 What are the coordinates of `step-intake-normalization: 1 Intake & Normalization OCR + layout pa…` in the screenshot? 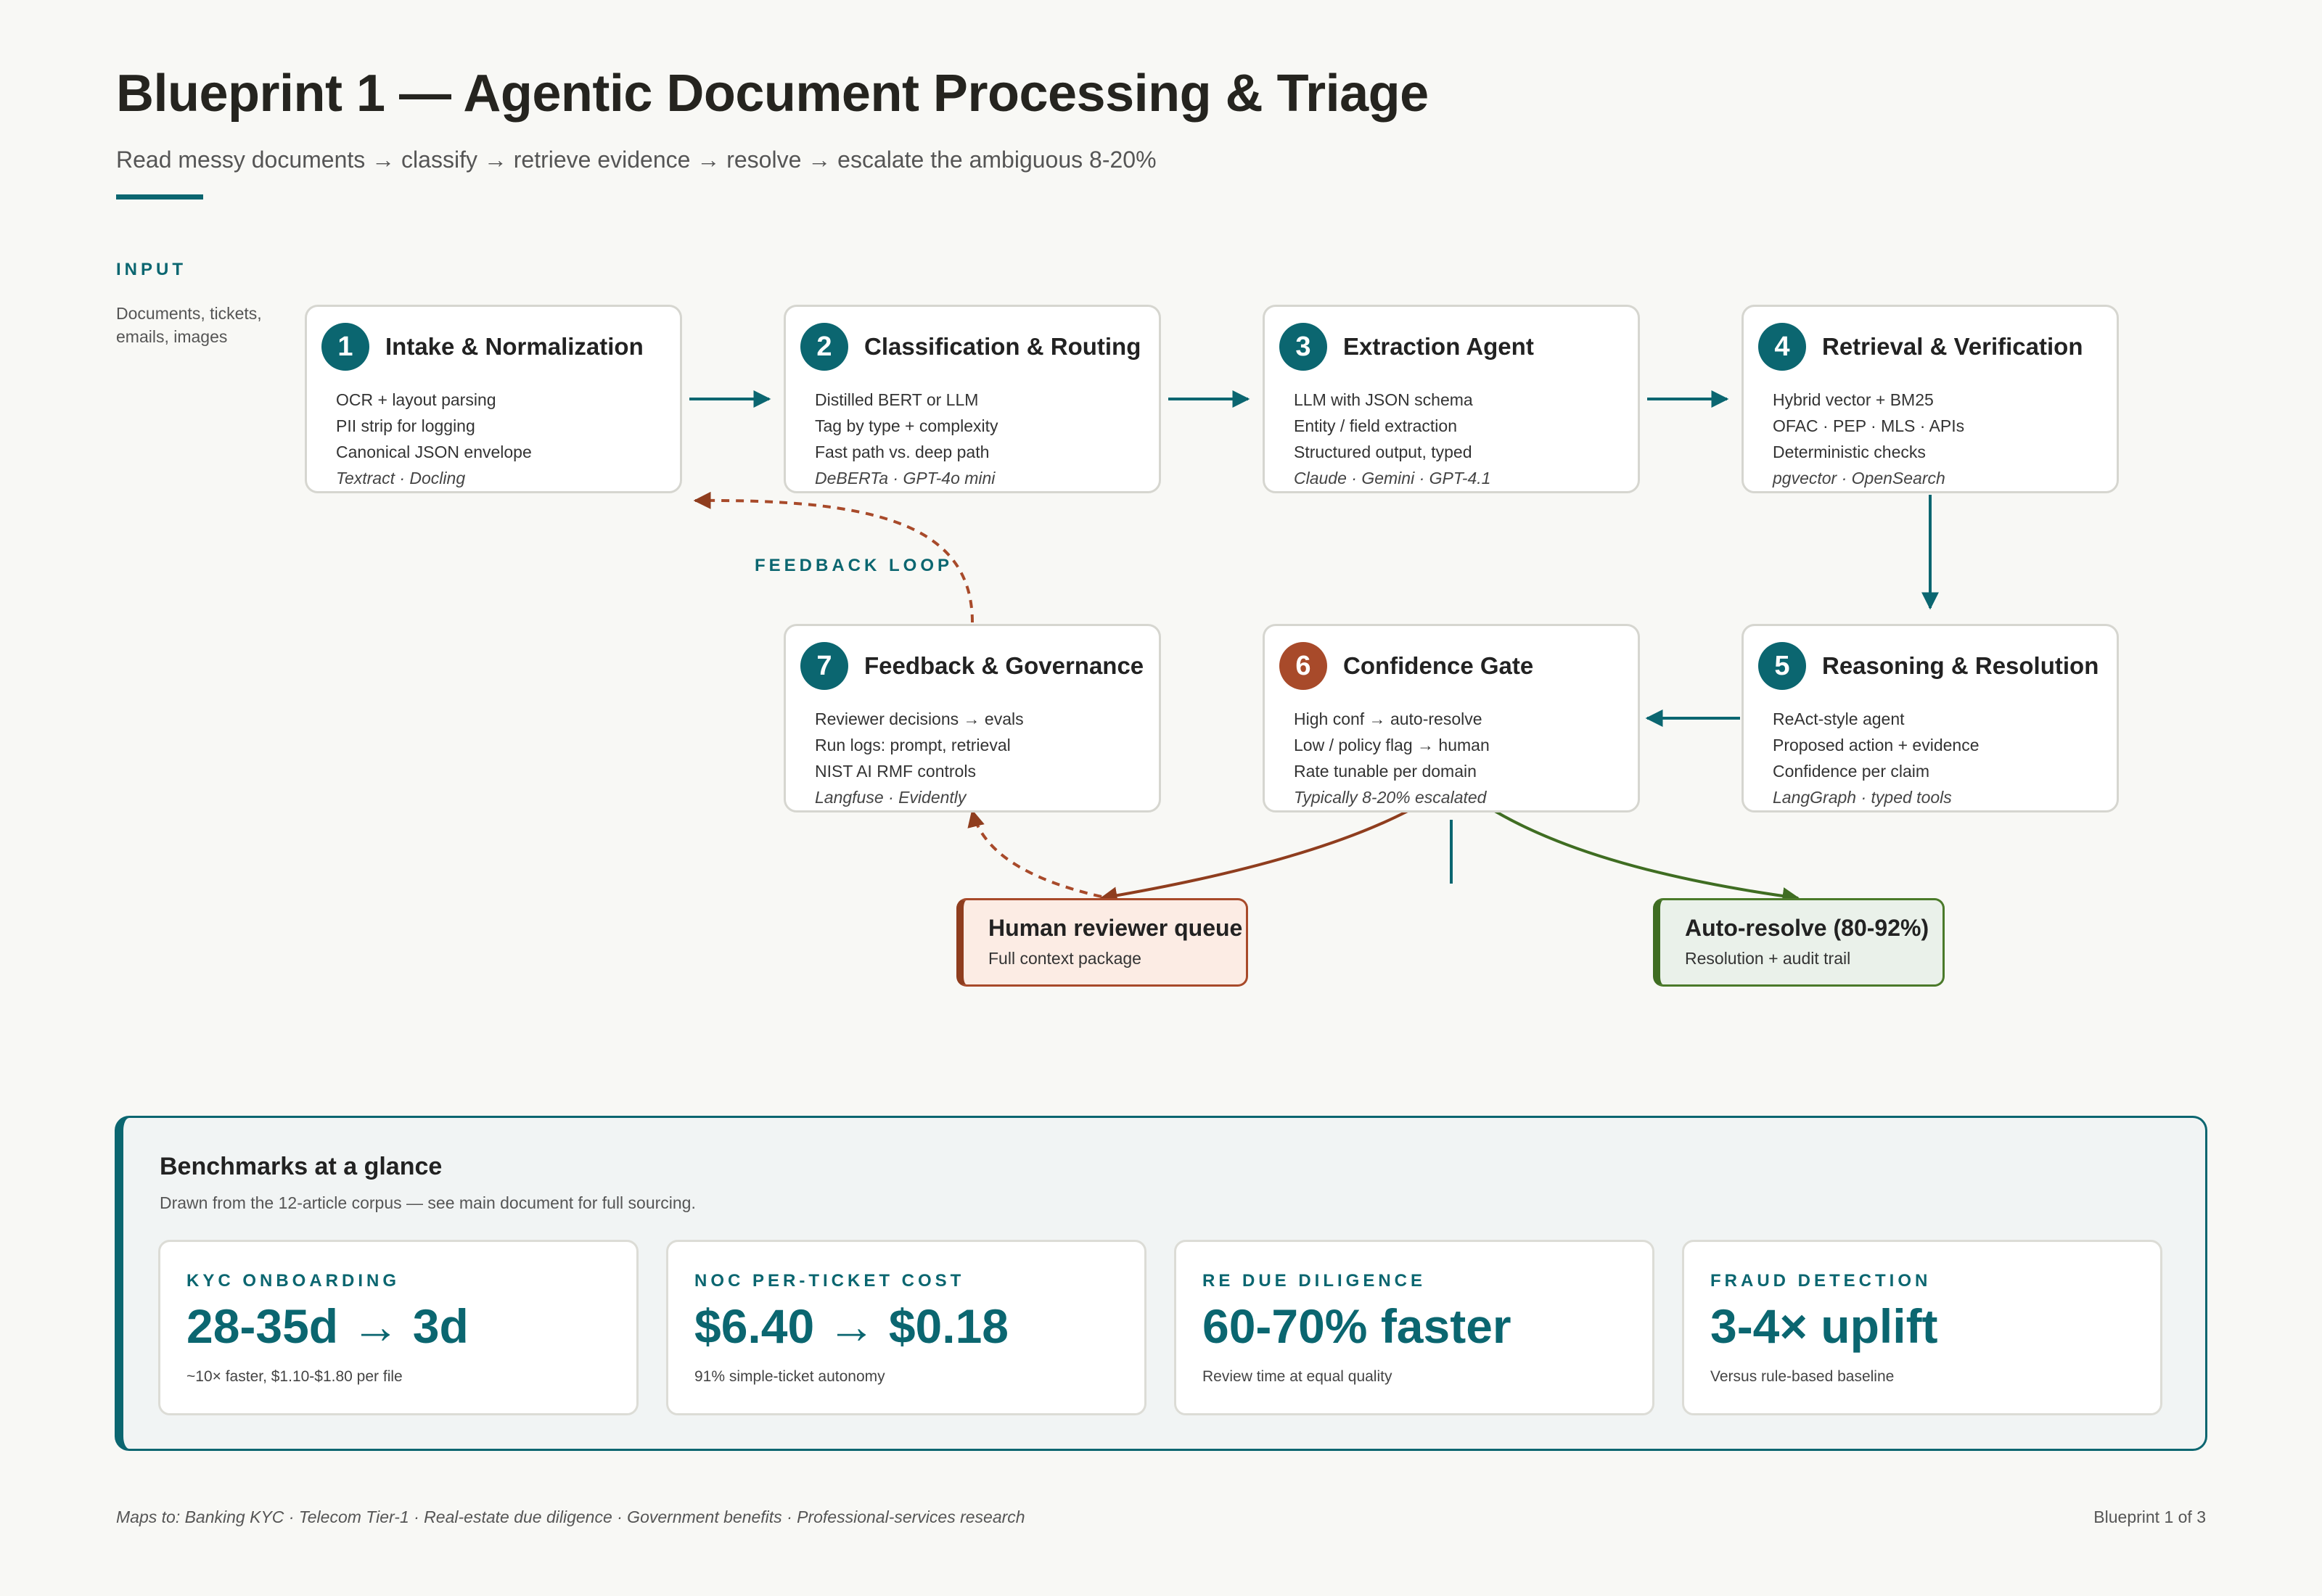 It's located at (494, 399).